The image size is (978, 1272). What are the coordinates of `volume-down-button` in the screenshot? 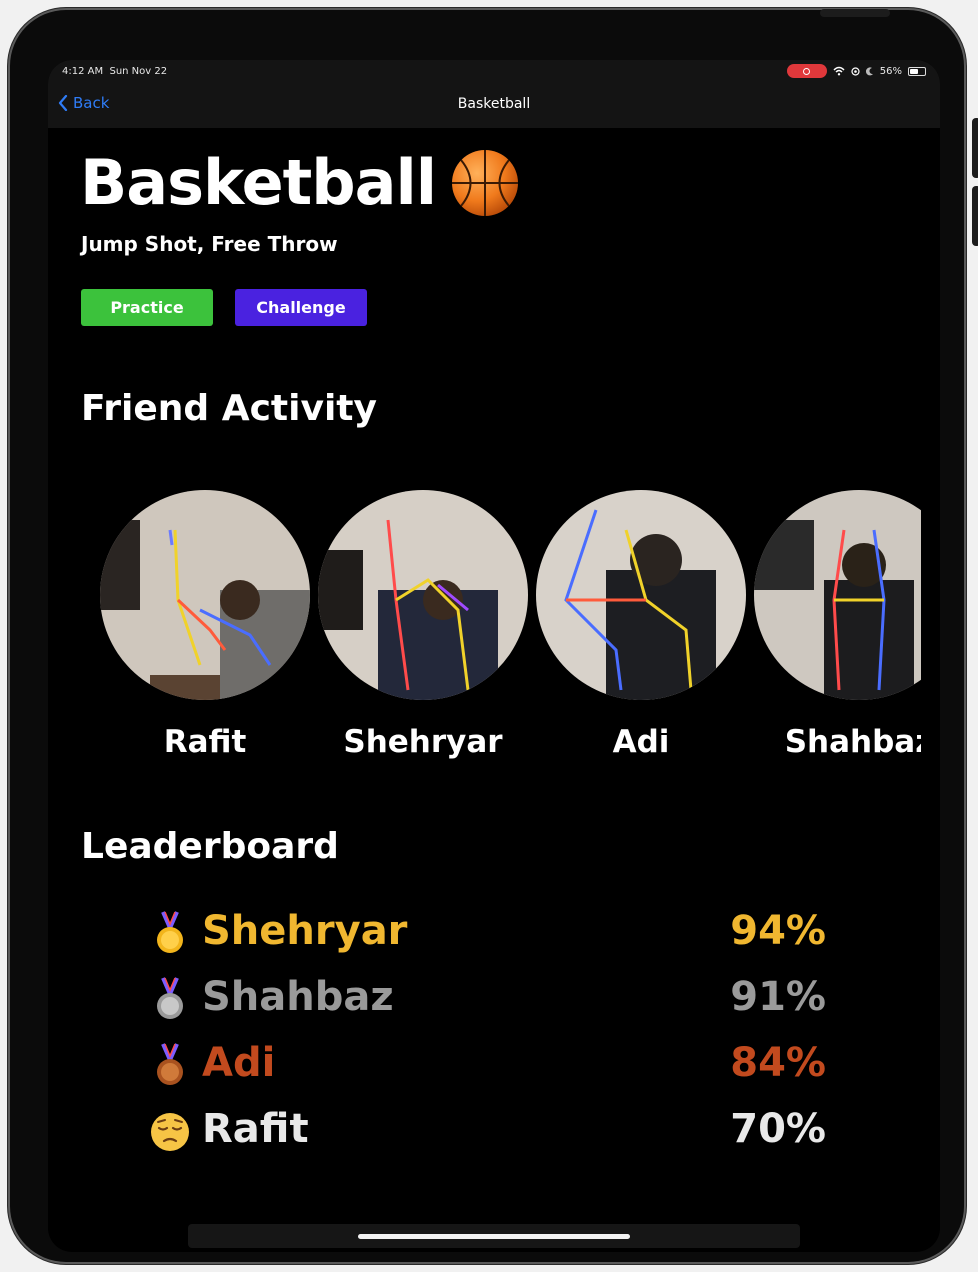 It's located at (975, 216).